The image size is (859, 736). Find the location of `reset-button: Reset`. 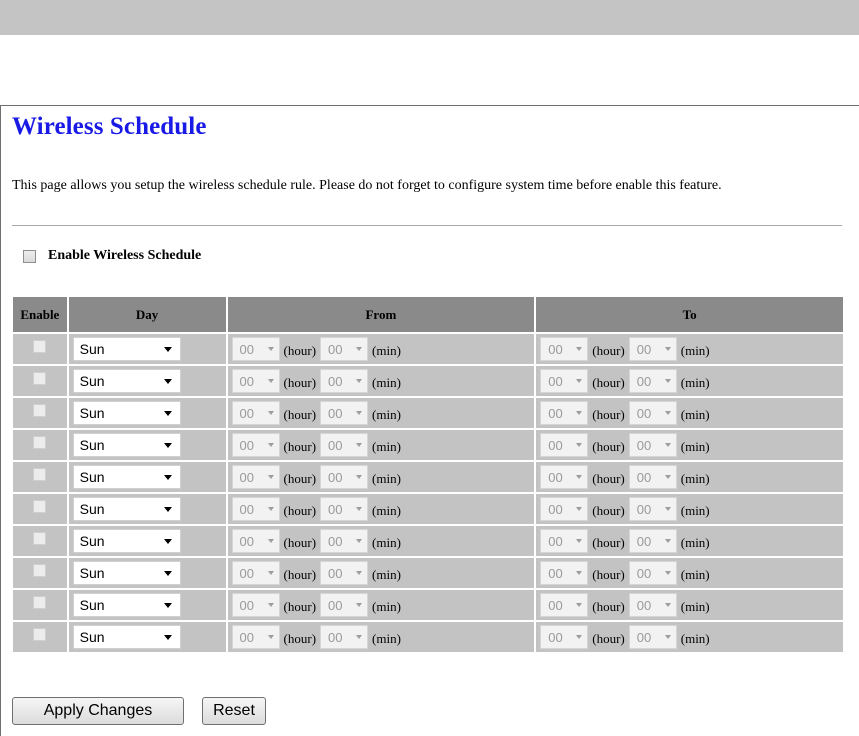

reset-button: Reset is located at coordinates (234, 711).